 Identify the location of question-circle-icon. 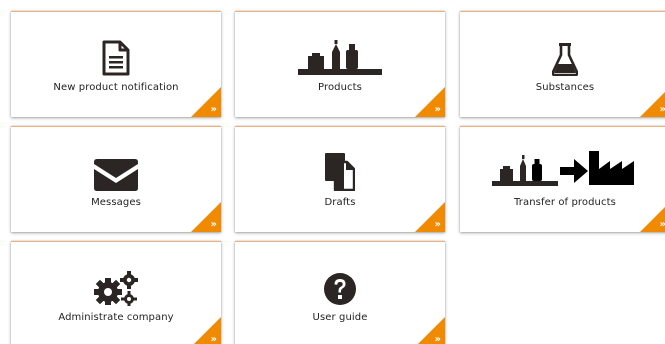
(340, 283).